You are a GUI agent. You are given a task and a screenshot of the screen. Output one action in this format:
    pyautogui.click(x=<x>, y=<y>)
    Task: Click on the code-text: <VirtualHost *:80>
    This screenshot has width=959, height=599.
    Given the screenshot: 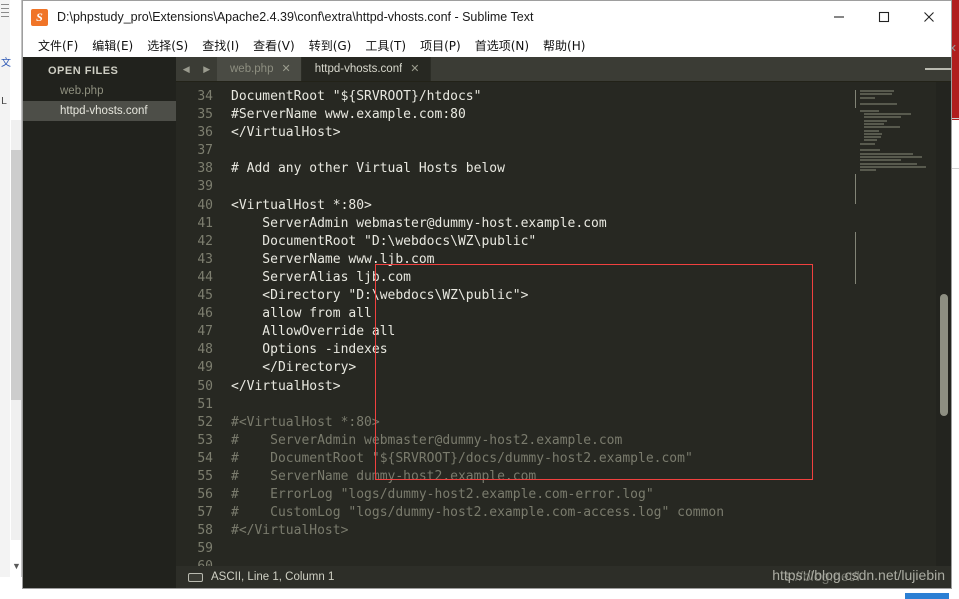 What is the action you would take?
    pyautogui.click(x=301, y=205)
    